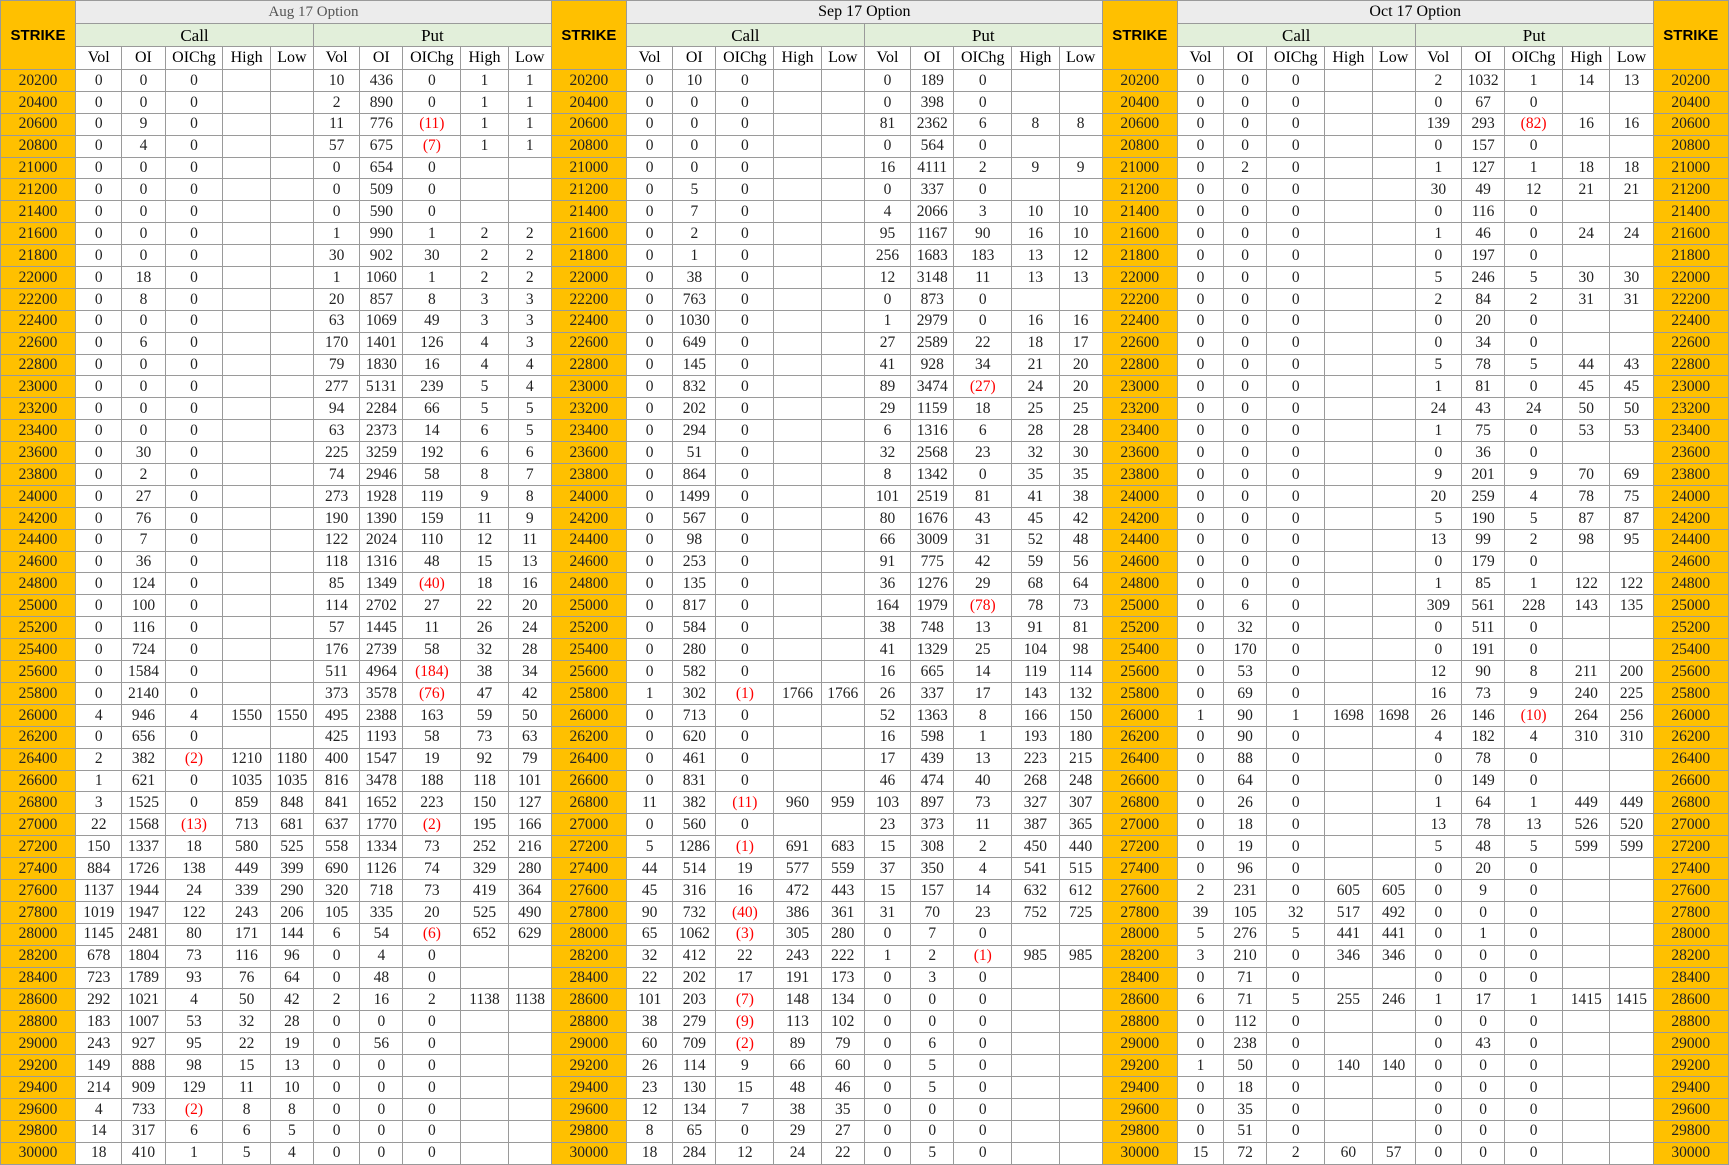 The width and height of the screenshot is (1729, 1165). I want to click on put-oi-cell: 308, so click(932, 847).